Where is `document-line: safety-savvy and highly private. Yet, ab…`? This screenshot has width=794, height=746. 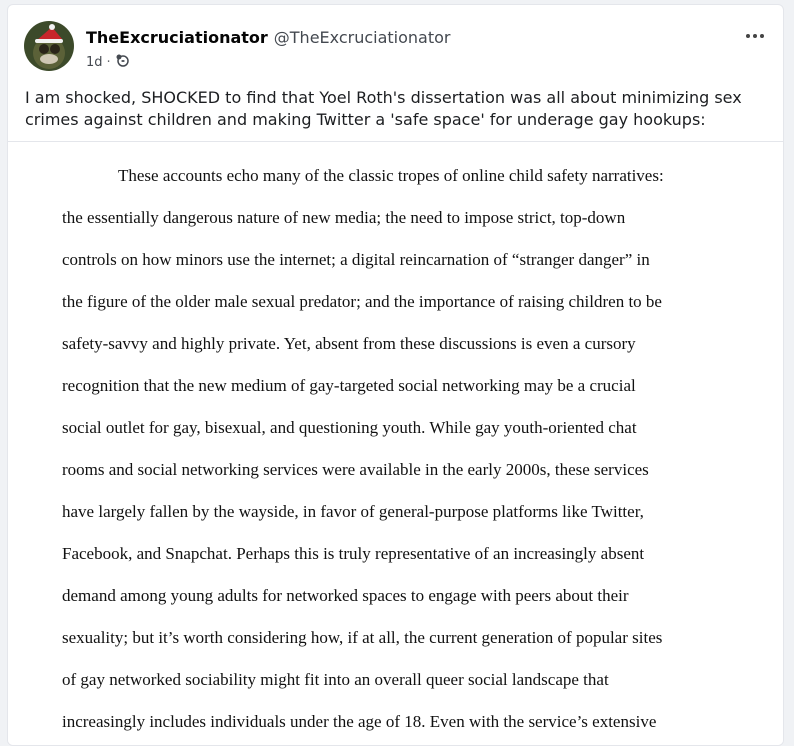
document-line: safety-savvy and highly private. Yet, ab… is located at coordinates (349, 343).